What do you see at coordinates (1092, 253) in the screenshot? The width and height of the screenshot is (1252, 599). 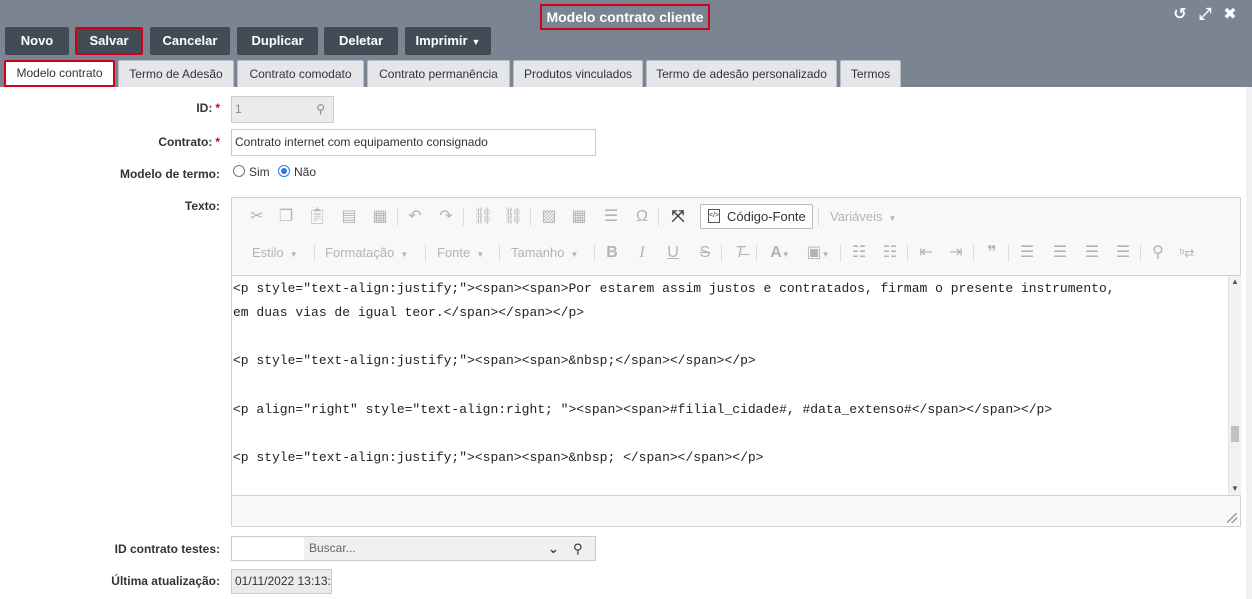 I see `align-right-icon: ☰` at bounding box center [1092, 253].